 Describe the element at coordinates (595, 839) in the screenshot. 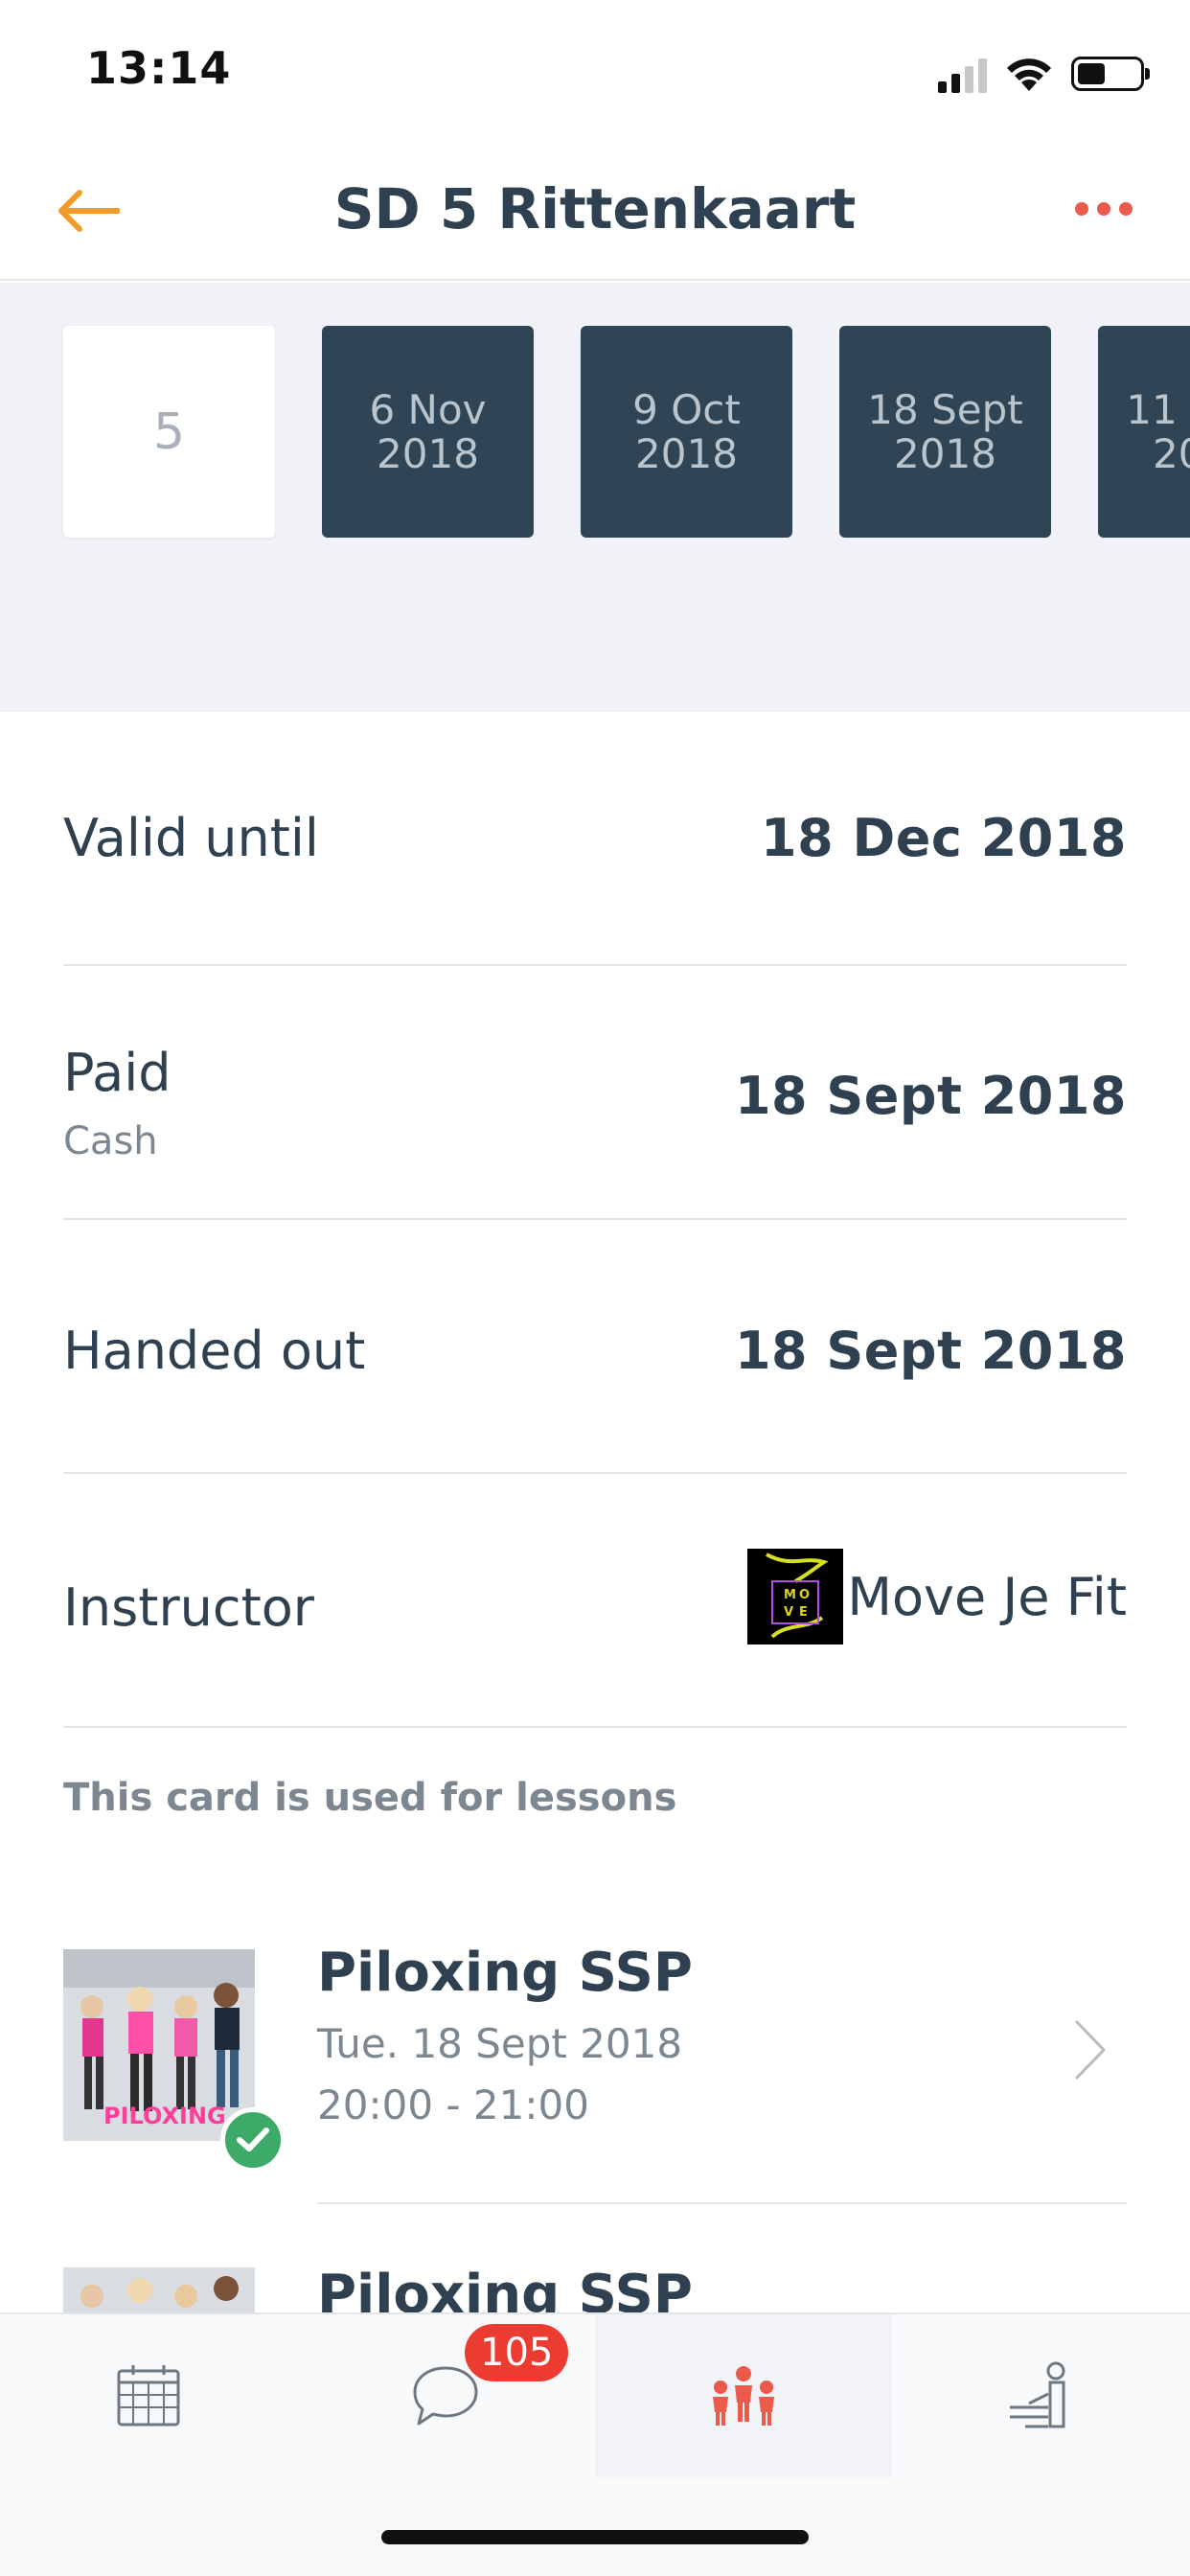

I see `valid-until-row: Valid until 18 Dec 2018` at that location.